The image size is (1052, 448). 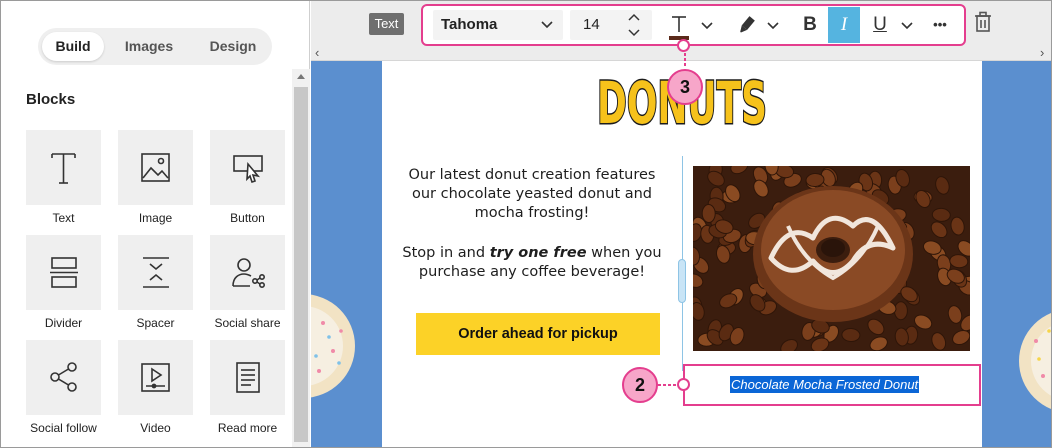 I want to click on block-social-follow, so click(x=63, y=377).